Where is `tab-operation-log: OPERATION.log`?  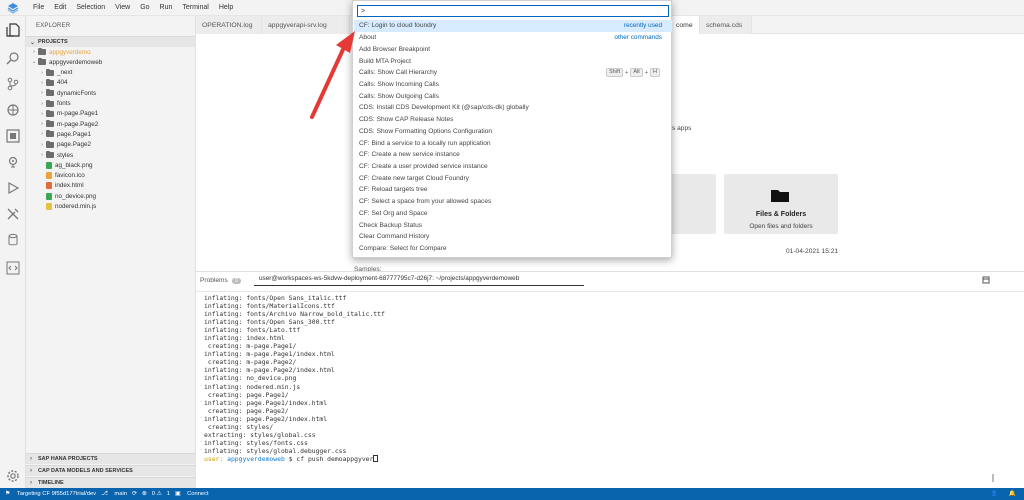 tab-operation-log: OPERATION.log is located at coordinates (229, 25).